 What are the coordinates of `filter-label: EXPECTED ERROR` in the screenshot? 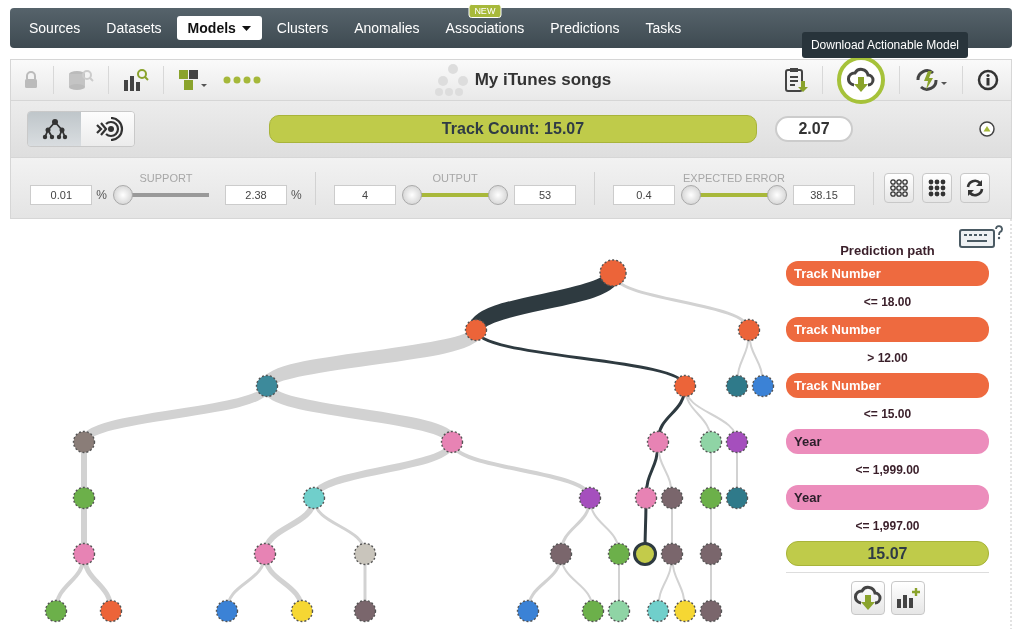 It's located at (734, 178).